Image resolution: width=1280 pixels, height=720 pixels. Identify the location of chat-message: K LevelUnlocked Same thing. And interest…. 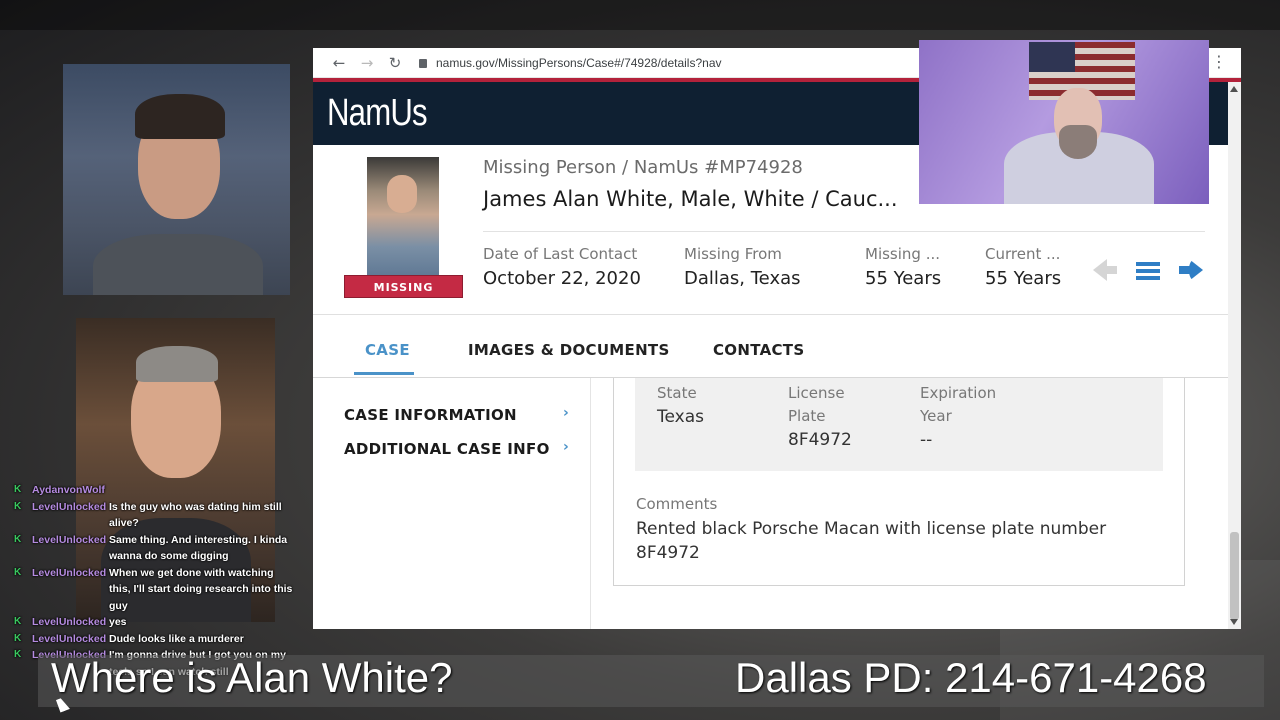
(154, 548).